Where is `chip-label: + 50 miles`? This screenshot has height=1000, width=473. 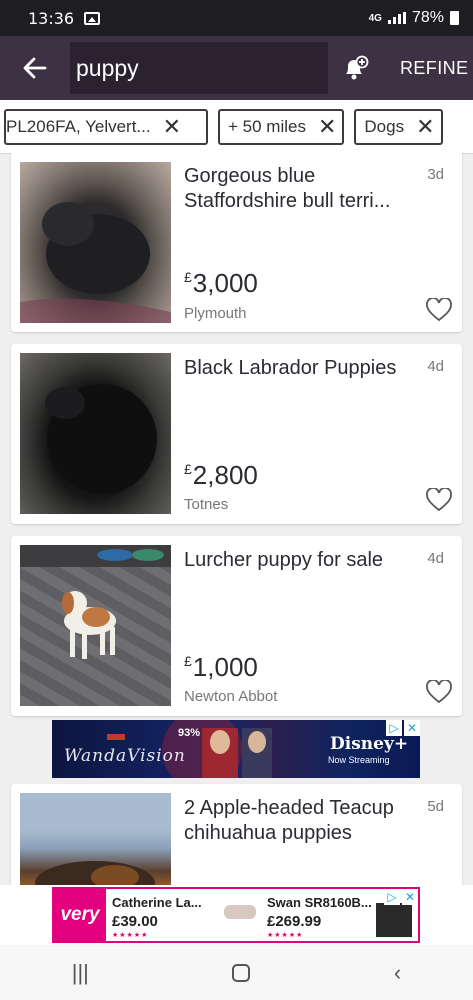 chip-label: + 50 miles is located at coordinates (267, 126).